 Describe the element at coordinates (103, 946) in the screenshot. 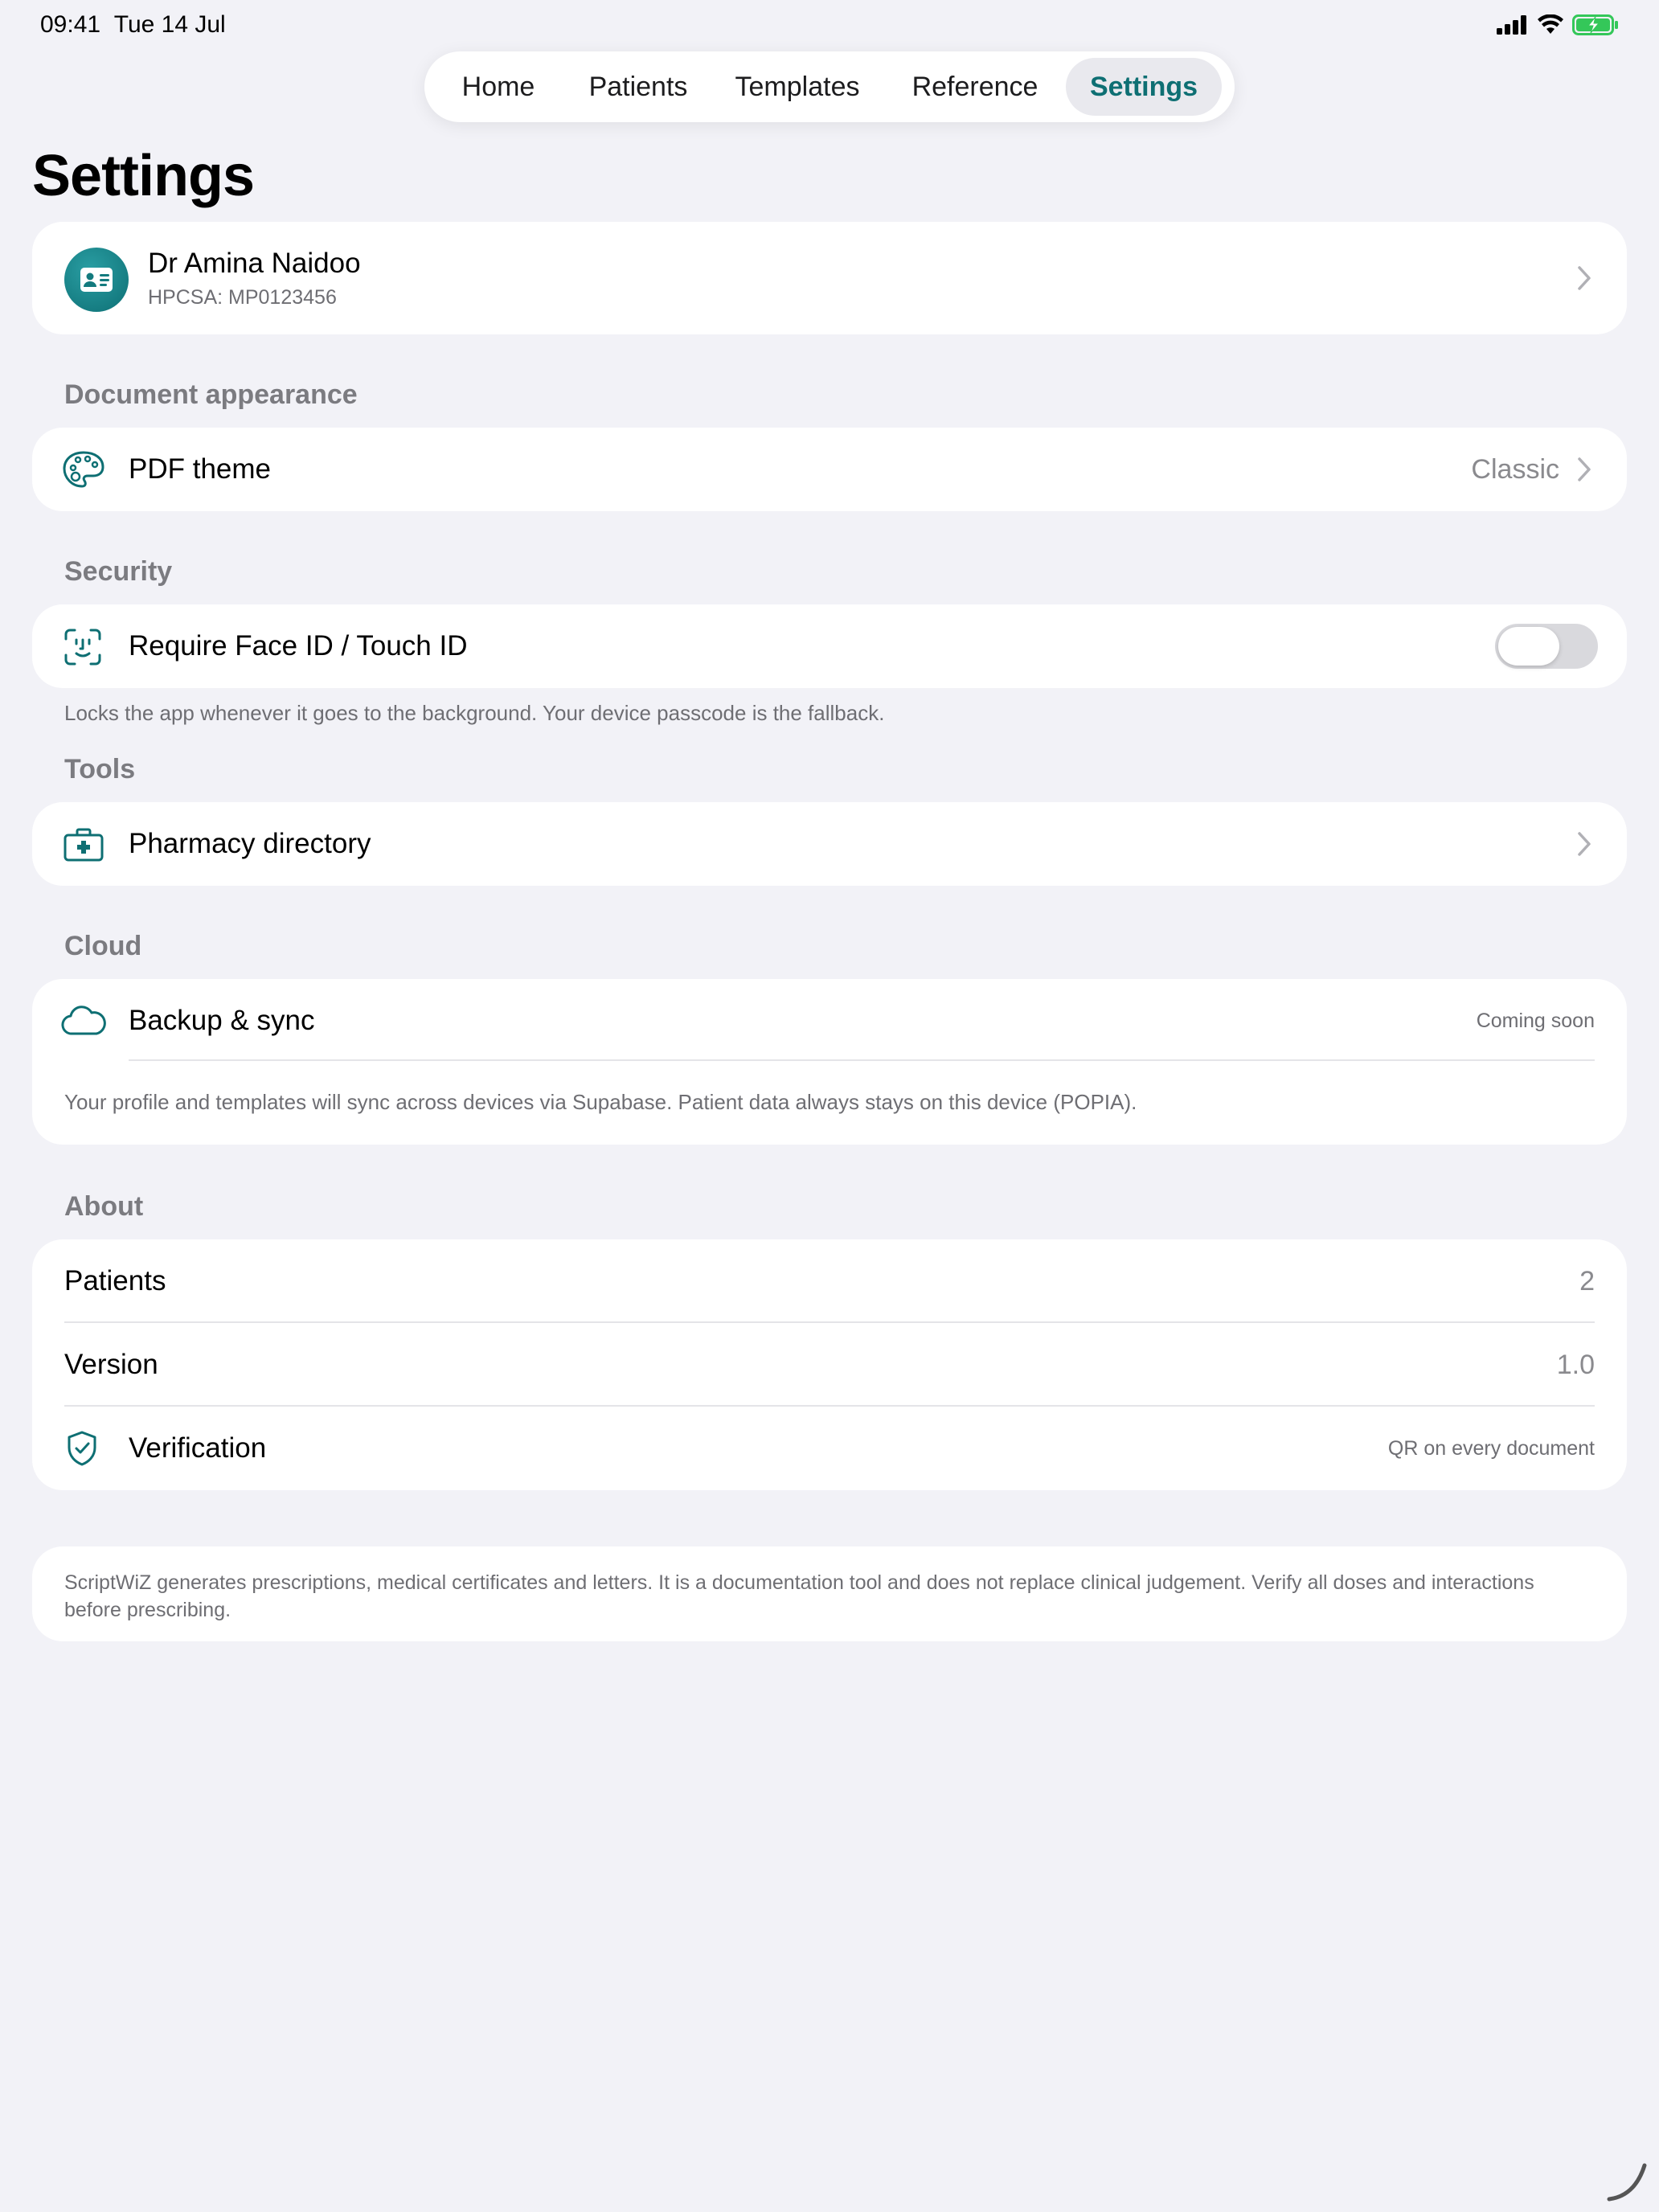

I see `section-header-cloud: Cloud` at that location.